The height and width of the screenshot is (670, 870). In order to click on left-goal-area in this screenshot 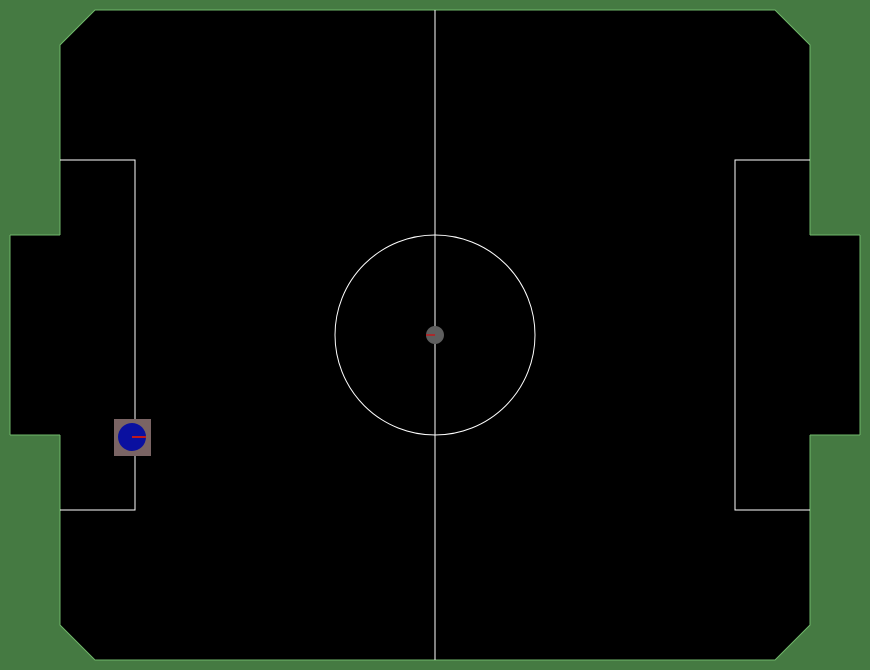, I will do `click(36, 335)`.